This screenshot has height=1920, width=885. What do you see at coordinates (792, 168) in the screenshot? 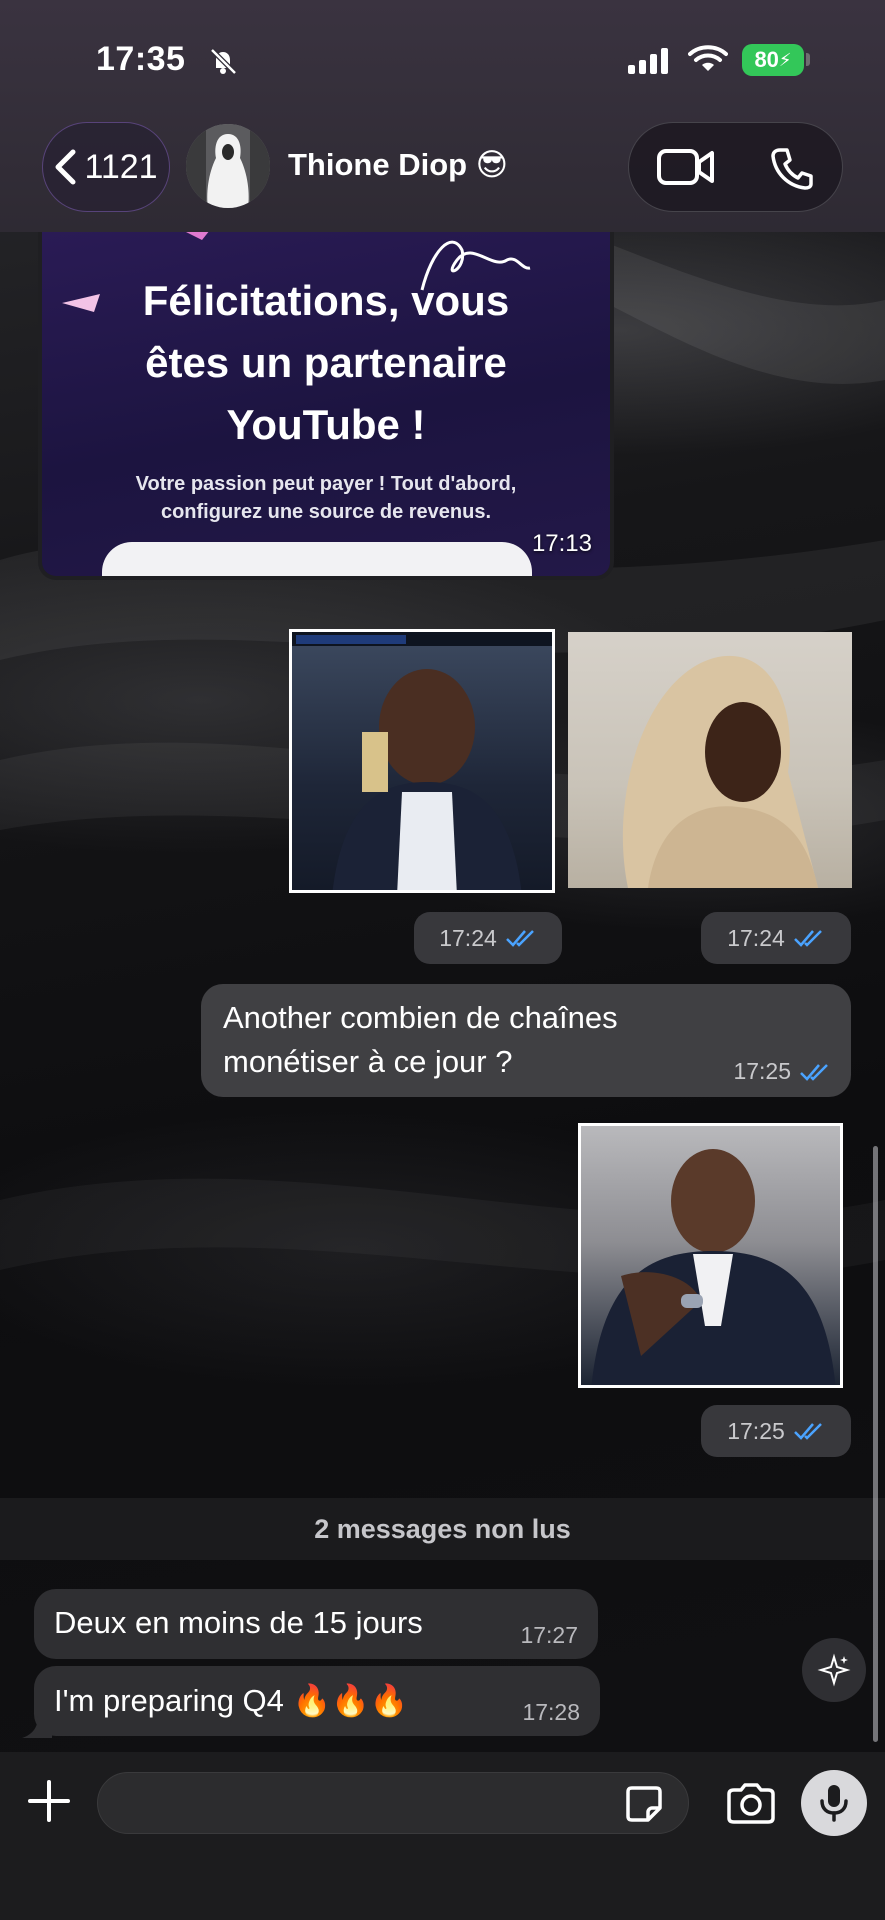
I see `phone-call-icon` at bounding box center [792, 168].